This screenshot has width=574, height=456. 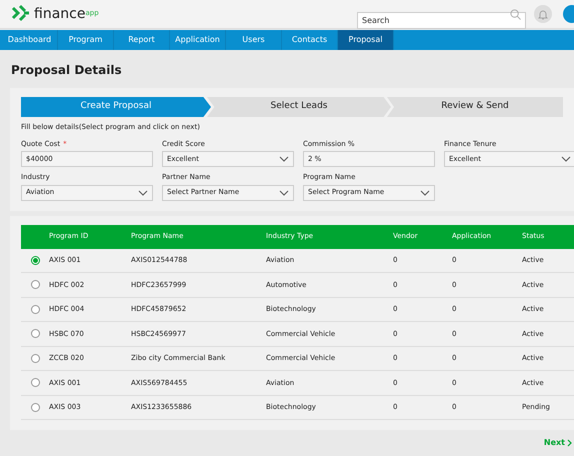 What do you see at coordinates (66, 14) in the screenshot?
I see `logo-text: finance$^{app}$` at bounding box center [66, 14].